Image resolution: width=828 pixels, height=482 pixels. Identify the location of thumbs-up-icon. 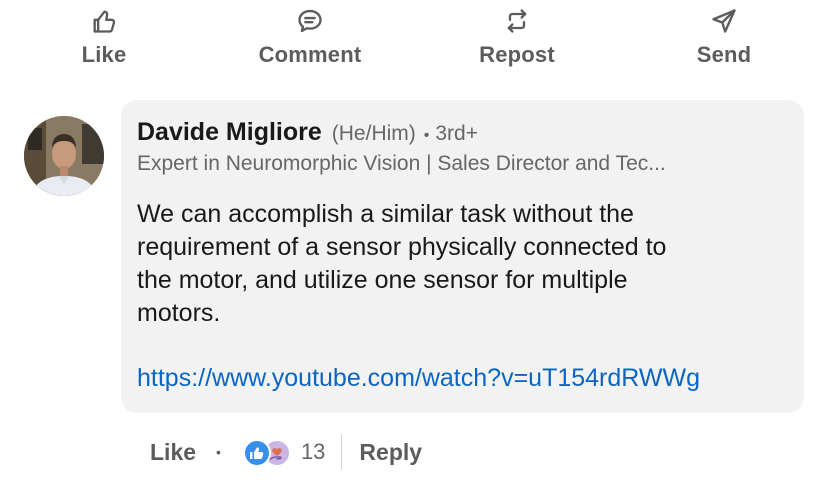
(104, 21).